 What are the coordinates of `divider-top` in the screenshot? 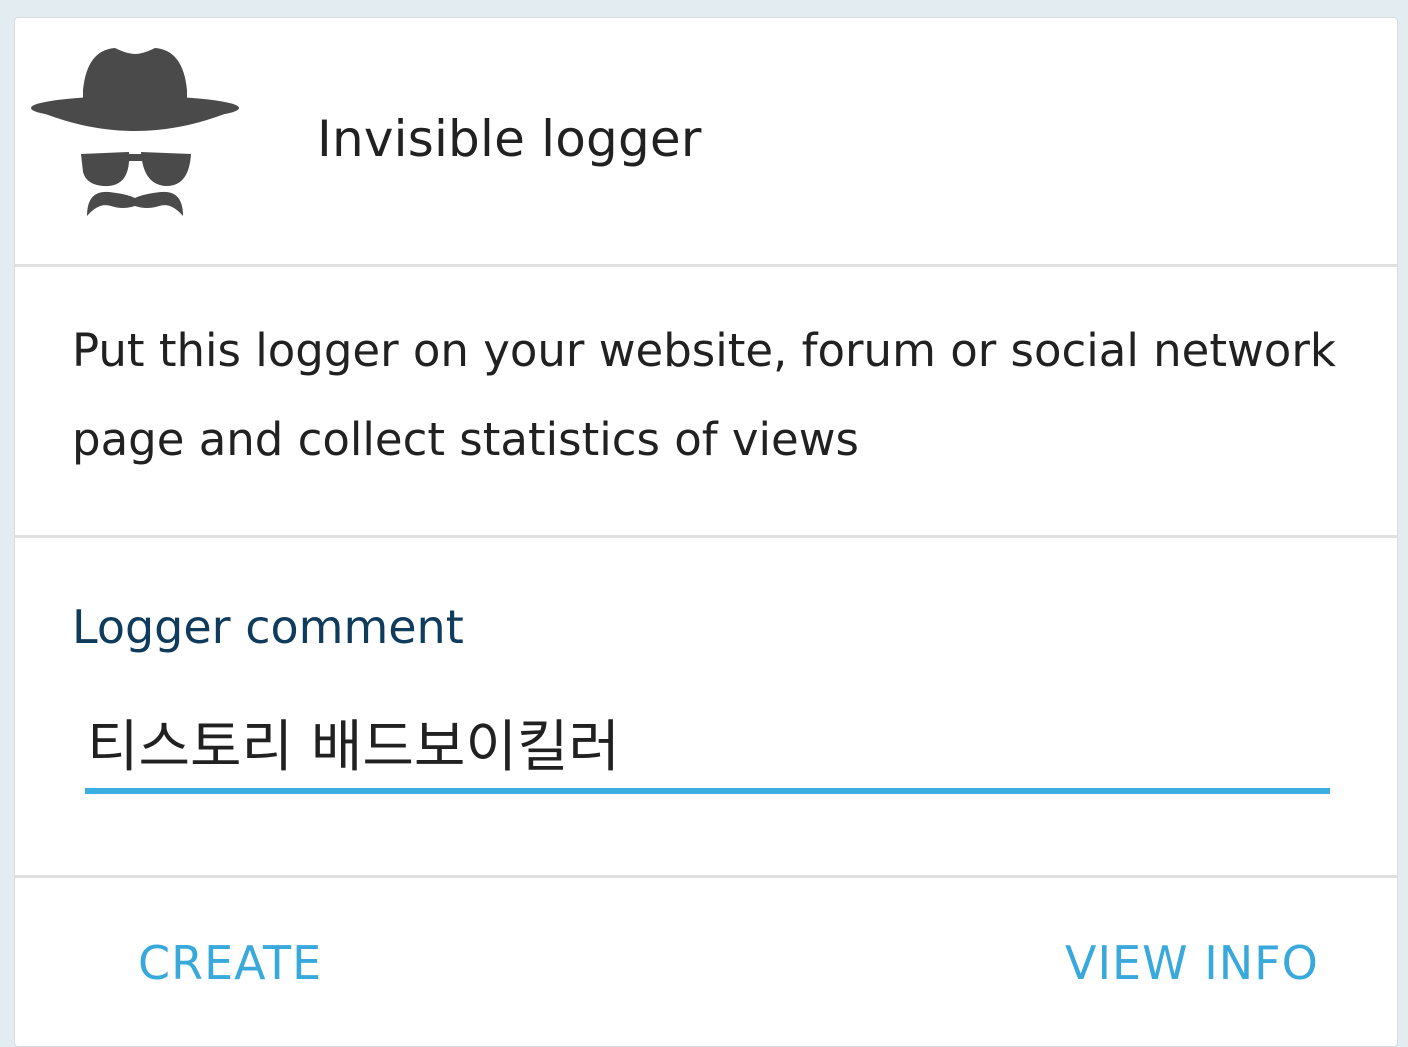 It's located at (706, 265).